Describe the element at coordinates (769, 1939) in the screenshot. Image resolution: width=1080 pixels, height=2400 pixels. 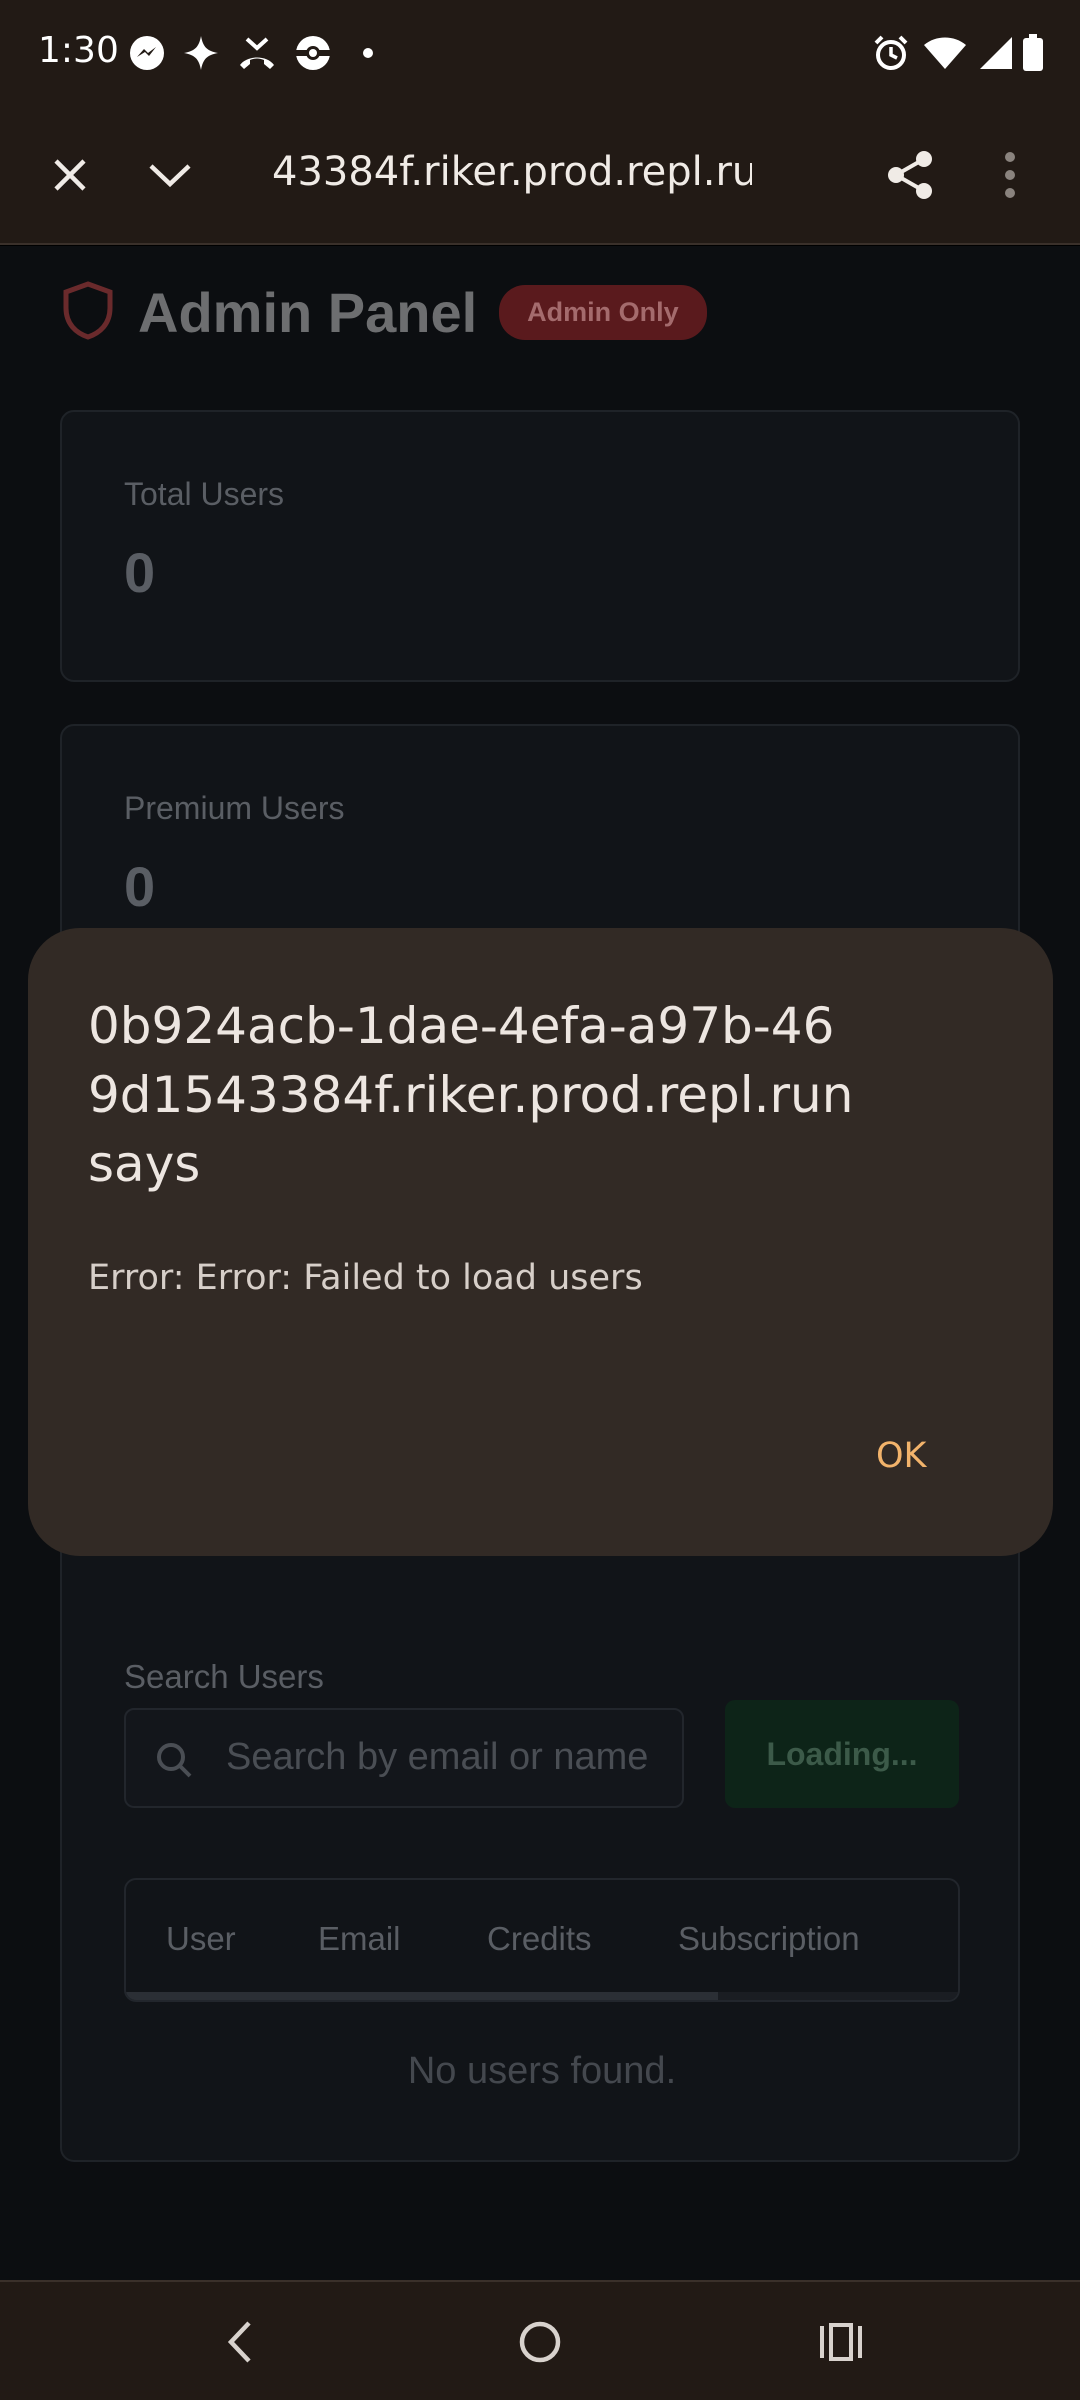
I see `column-subscription: Subscription` at that location.